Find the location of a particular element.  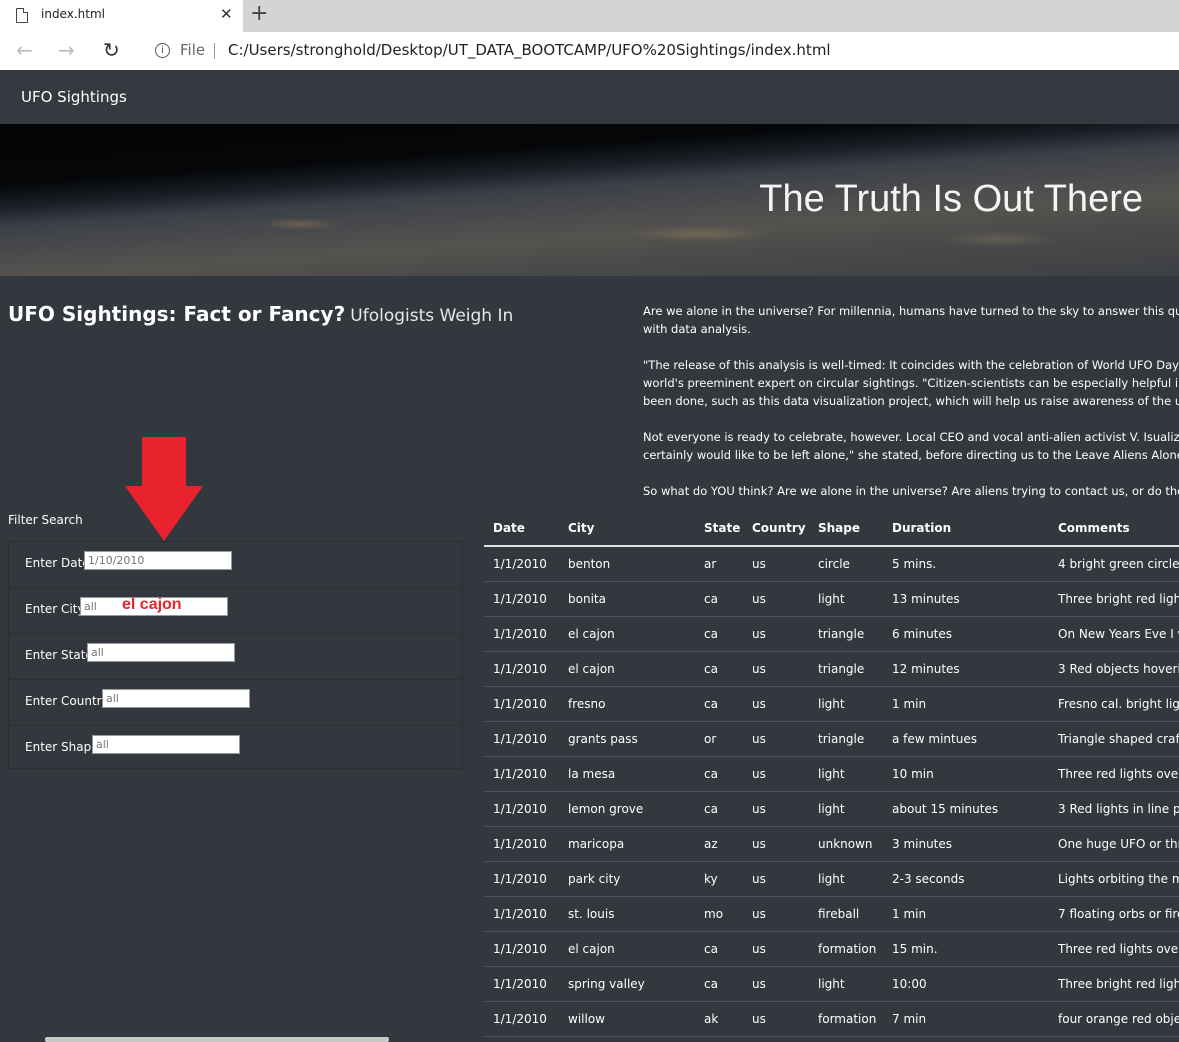

column-header: Comments is located at coordinates (1114, 529).